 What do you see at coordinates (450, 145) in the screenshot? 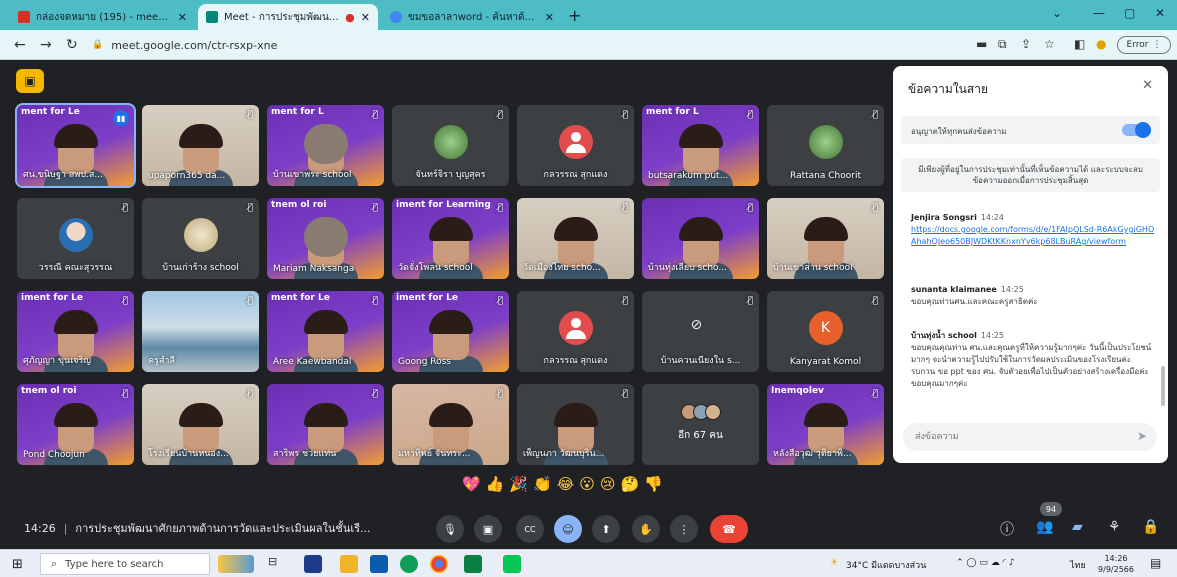
I see `participant-tile: 🎙̸ จันทร์จิรา บุญสุคร` at bounding box center [450, 145].